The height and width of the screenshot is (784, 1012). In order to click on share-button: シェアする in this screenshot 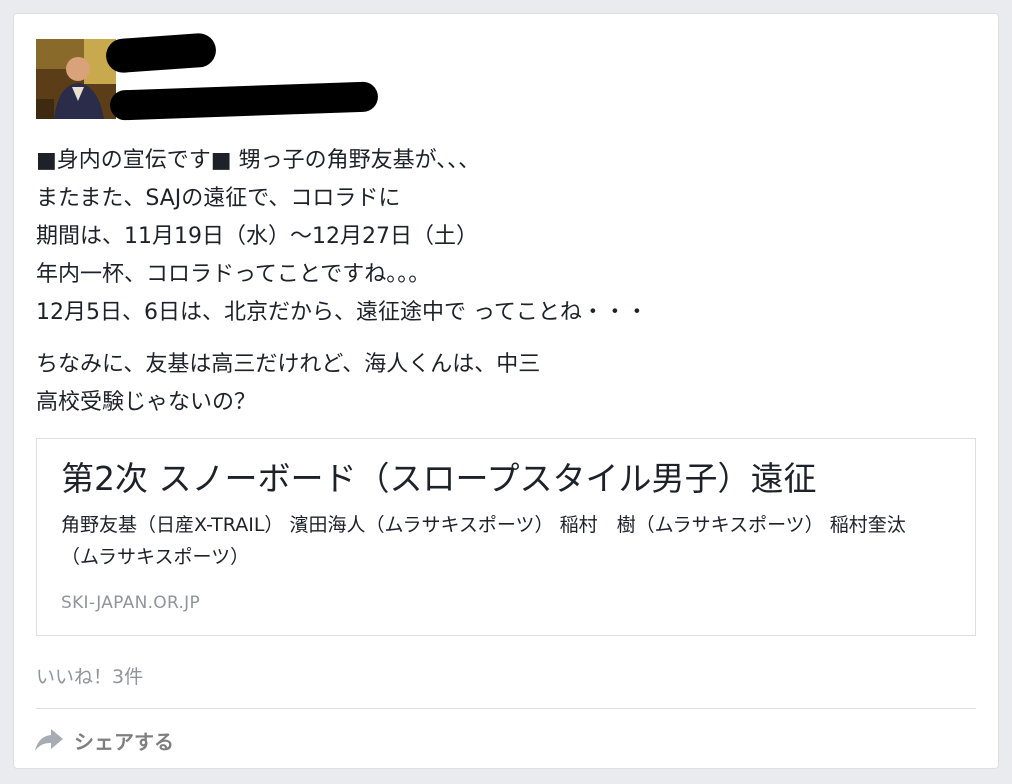, I will do `click(104, 740)`.